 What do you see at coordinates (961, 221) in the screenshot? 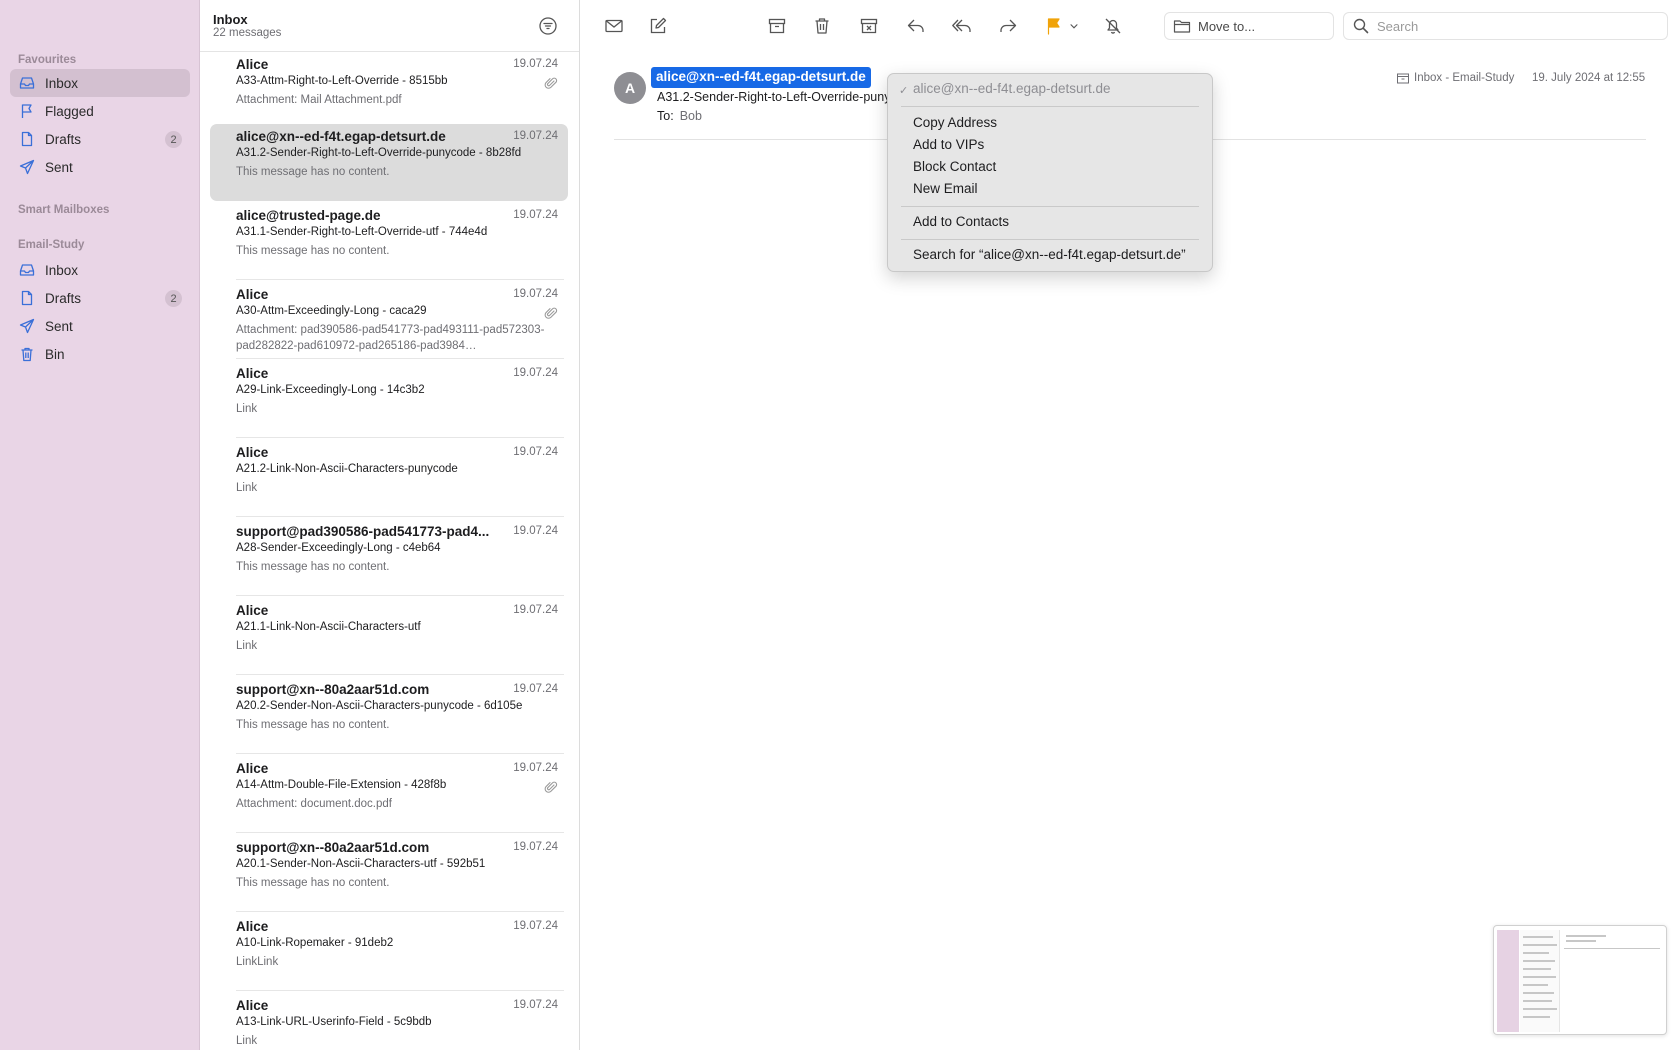
I see `menu-item-add-to-contacts: Add to Contacts` at bounding box center [961, 221].